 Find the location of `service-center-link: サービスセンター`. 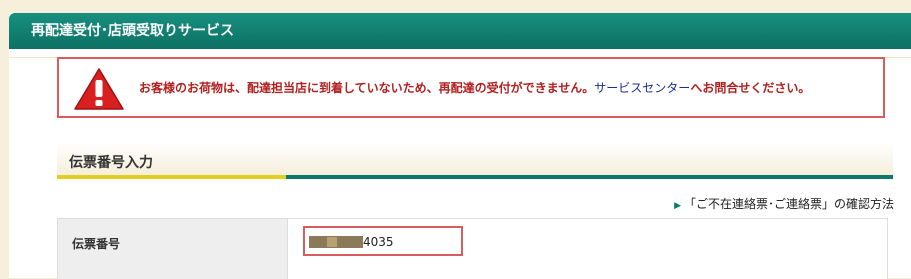

service-center-link: サービスセンター is located at coordinates (642, 88).